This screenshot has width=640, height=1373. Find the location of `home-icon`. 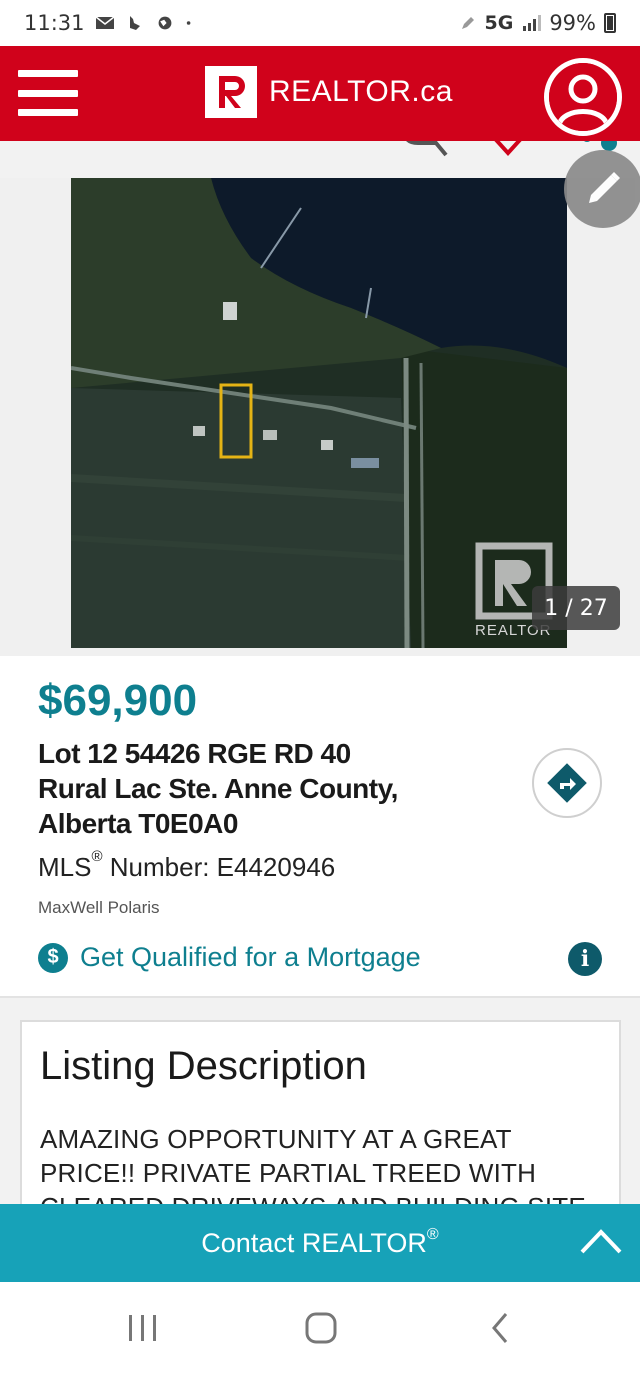

home-icon is located at coordinates (321, 1328).